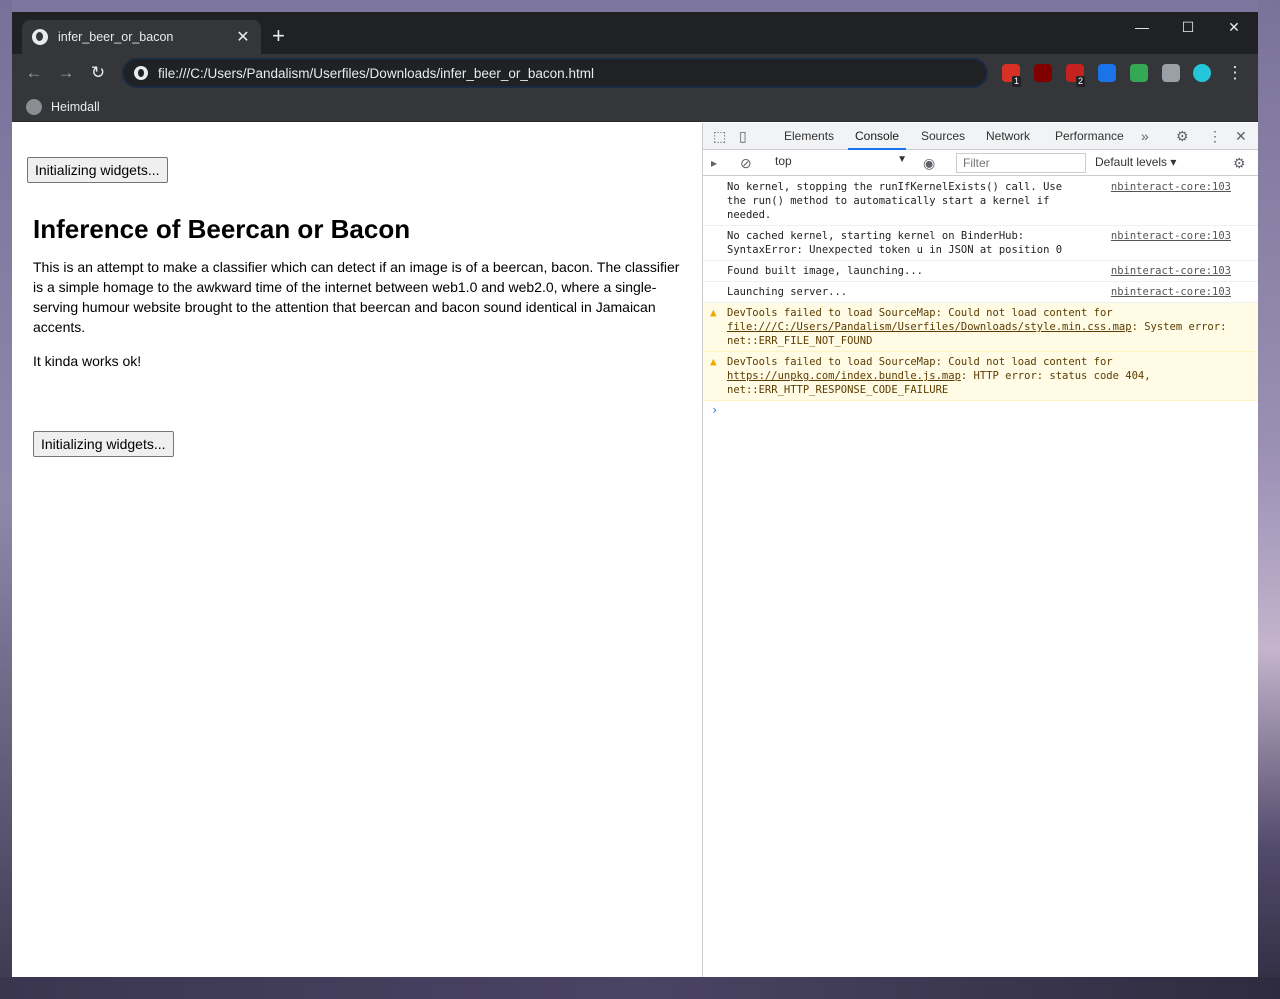 This screenshot has width=1280, height=999. Describe the element at coordinates (116, 37) in the screenshot. I see `tab-title: infer_beer_or_bacon` at that location.